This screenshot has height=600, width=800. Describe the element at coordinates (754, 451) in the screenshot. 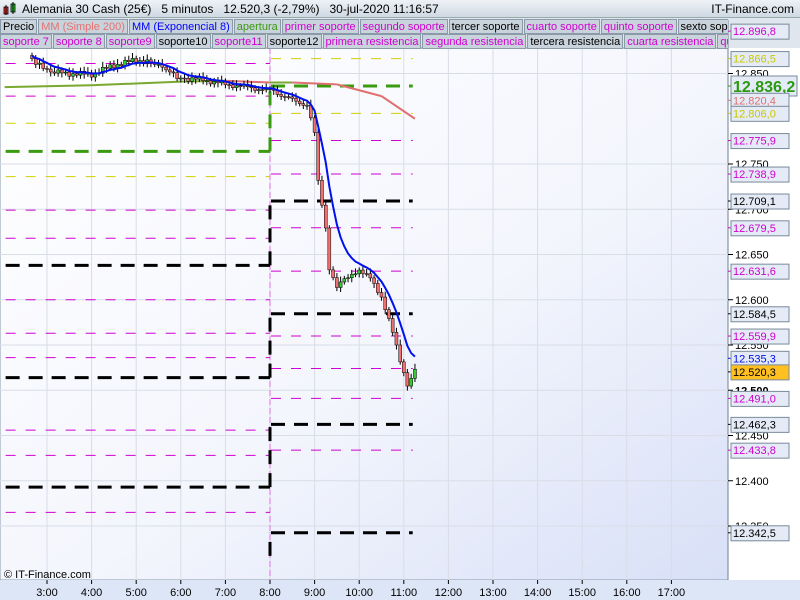

I see `price-tag-label: 12.433,8` at that location.